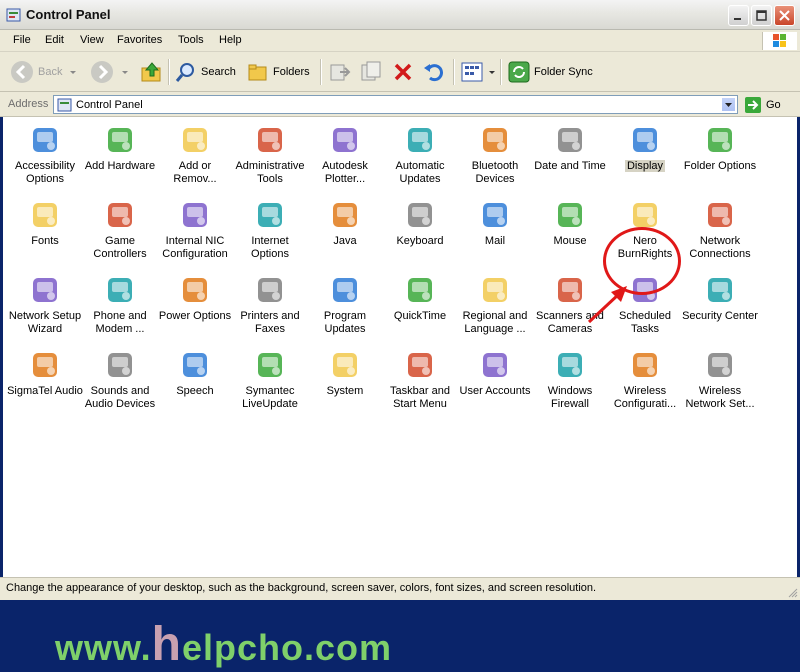 The image size is (800, 672). I want to click on cp-item-label-text: Windows Firewall, so click(570, 397).